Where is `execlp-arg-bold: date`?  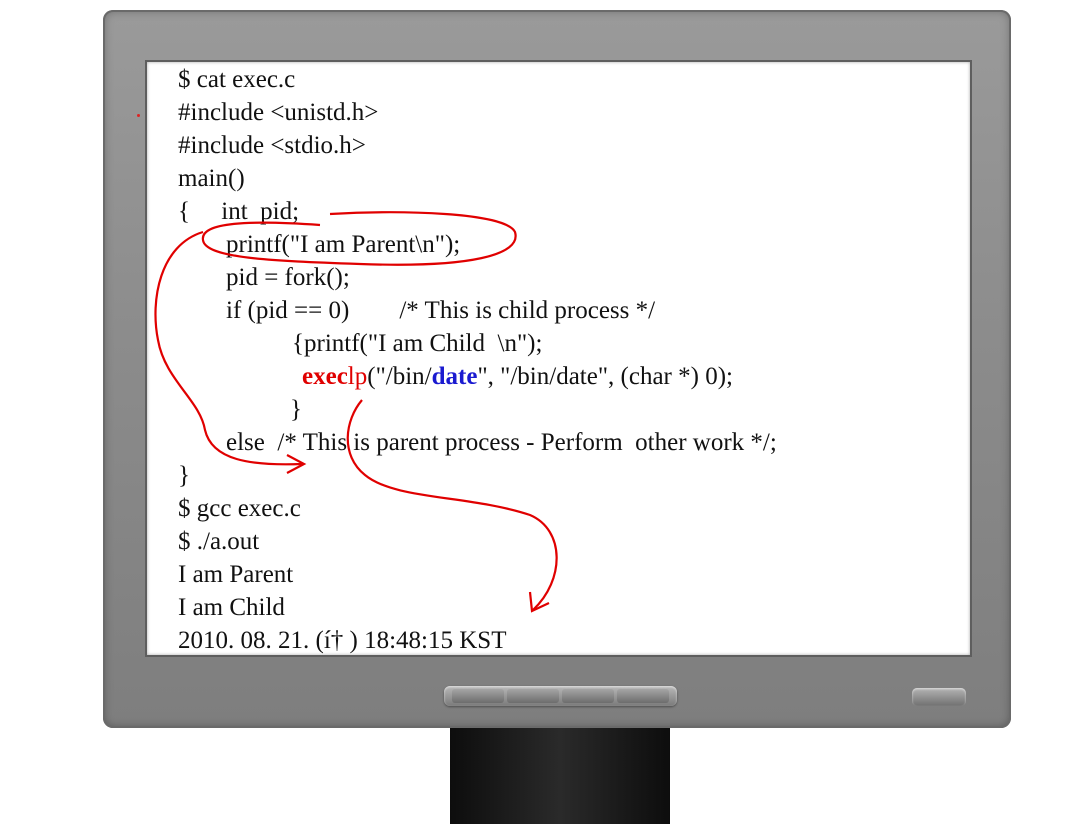
execlp-arg-bold: date is located at coordinates (454, 376).